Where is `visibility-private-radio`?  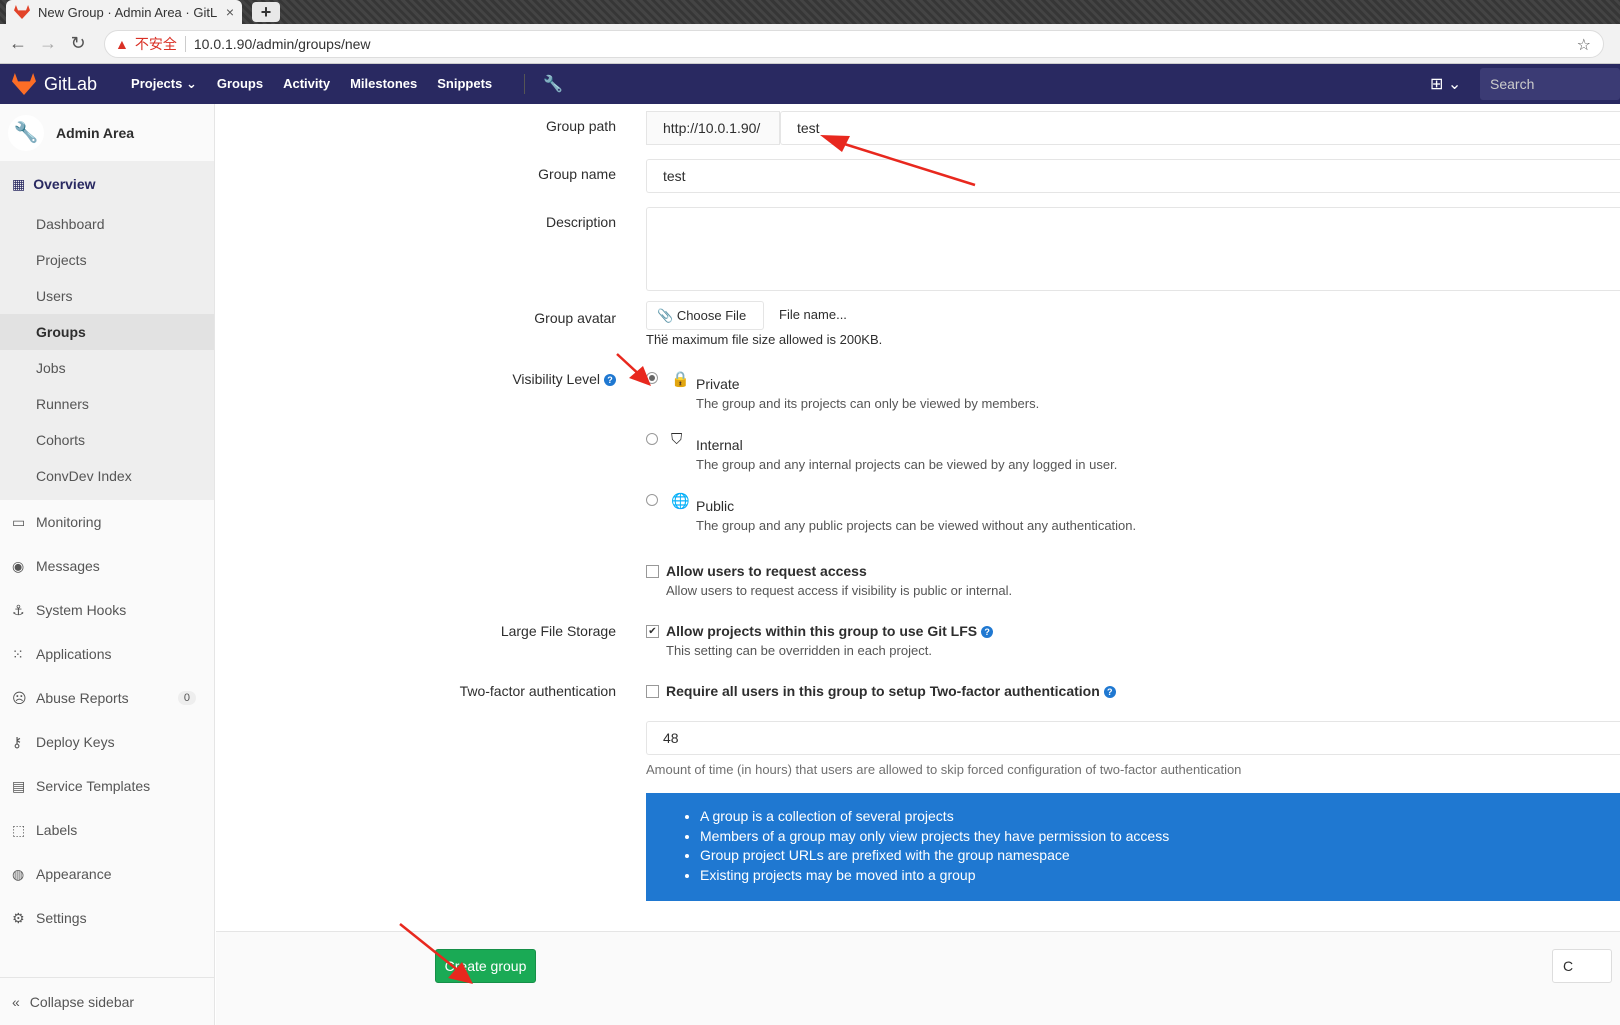
visibility-private-radio is located at coordinates (652, 378).